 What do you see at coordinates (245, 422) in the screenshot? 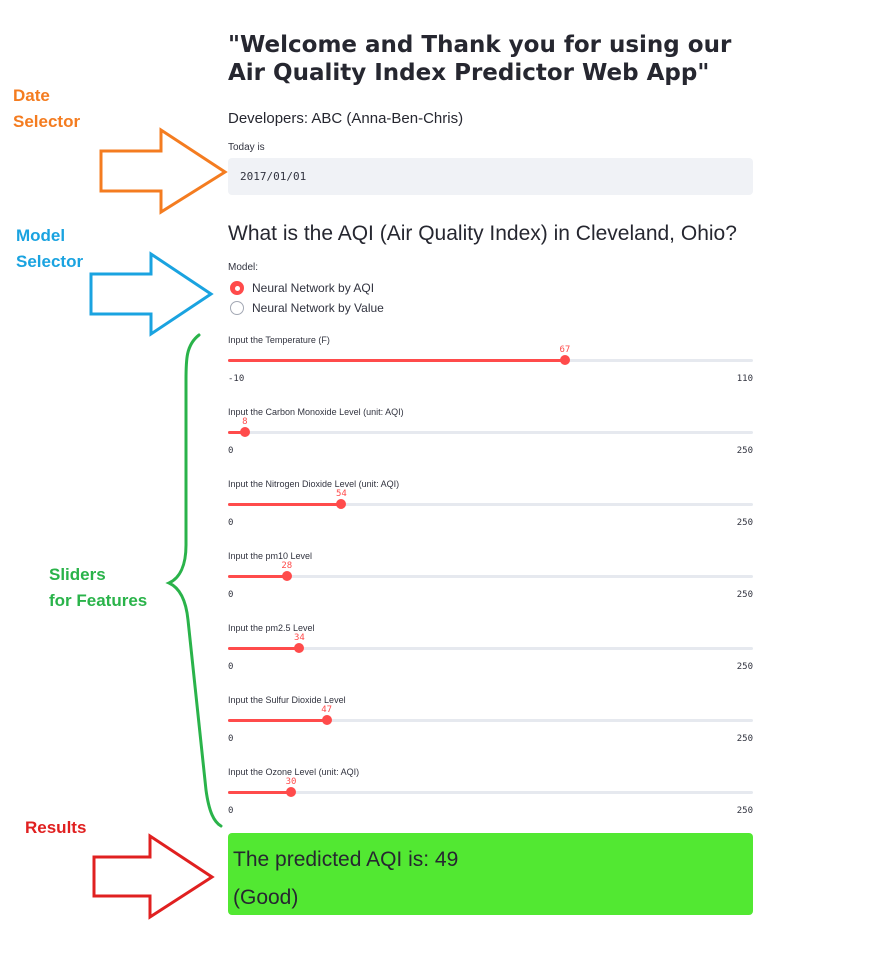
I see `slider-value: 8` at bounding box center [245, 422].